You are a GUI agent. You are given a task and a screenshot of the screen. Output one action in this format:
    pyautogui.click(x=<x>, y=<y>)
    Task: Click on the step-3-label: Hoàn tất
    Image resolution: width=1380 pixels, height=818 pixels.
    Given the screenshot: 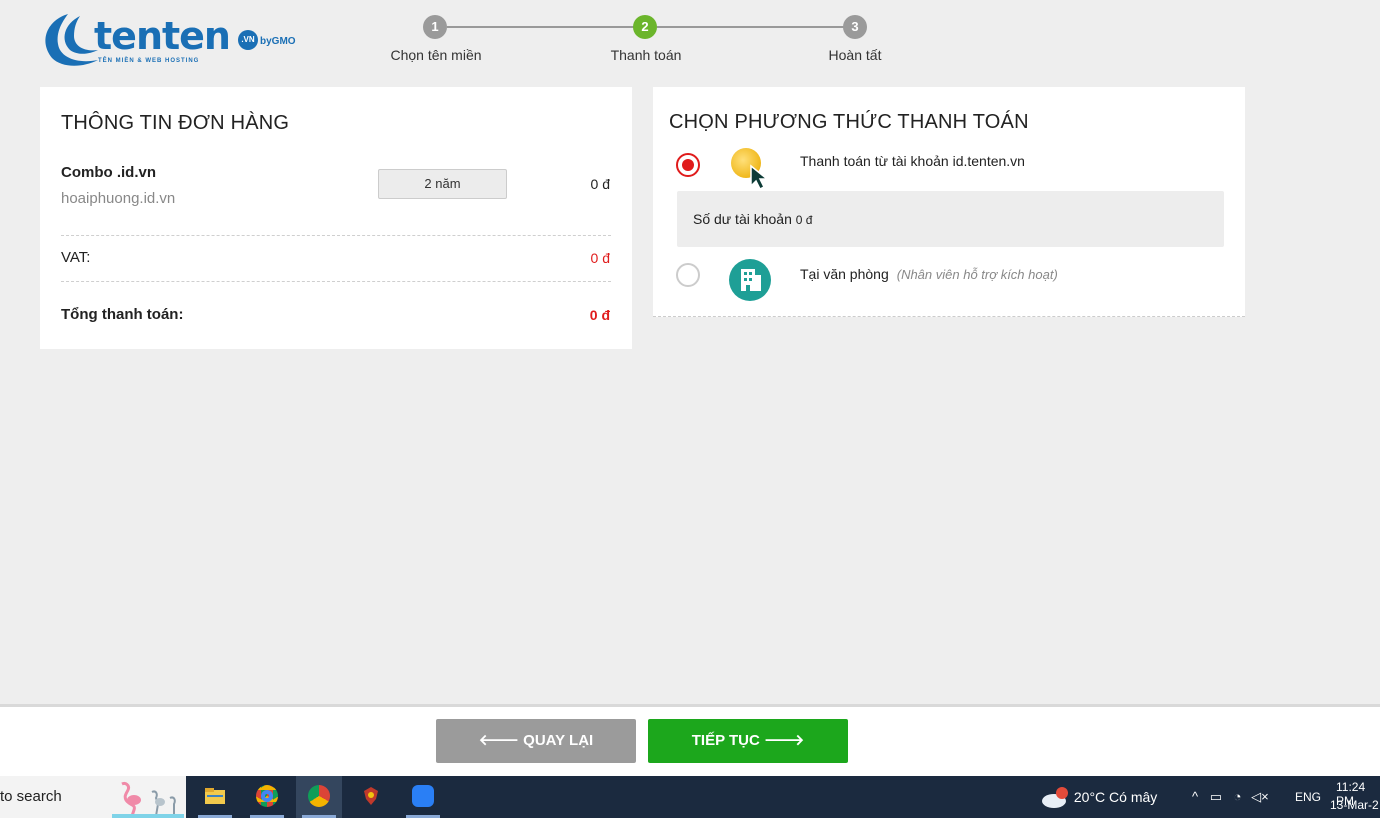 What is the action you would take?
    pyautogui.click(x=855, y=55)
    